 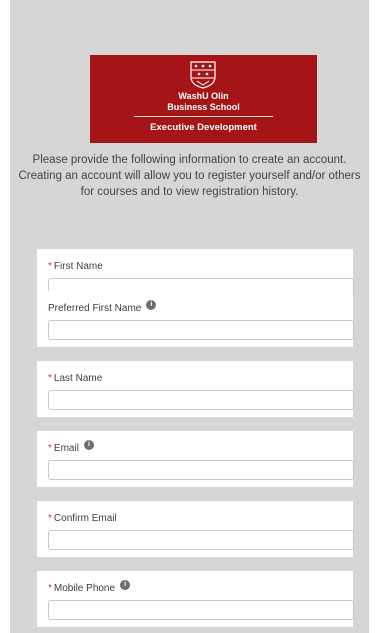 What do you see at coordinates (201, 540) in the screenshot?
I see `confirm-email-input` at bounding box center [201, 540].